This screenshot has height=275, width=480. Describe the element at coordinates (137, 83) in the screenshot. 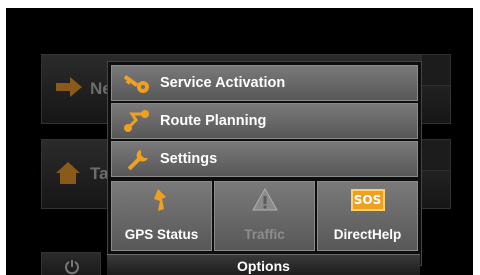

I see `key-icon` at that location.